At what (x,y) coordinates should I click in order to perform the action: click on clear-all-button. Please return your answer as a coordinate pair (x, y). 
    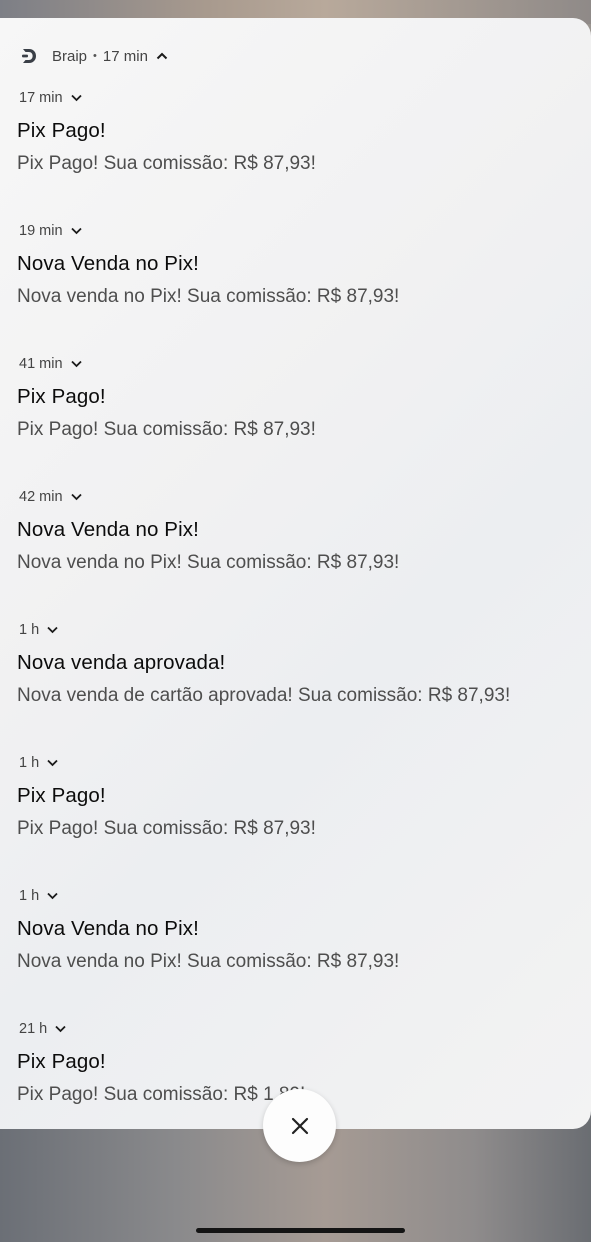
    Looking at the image, I should click on (299, 1125).